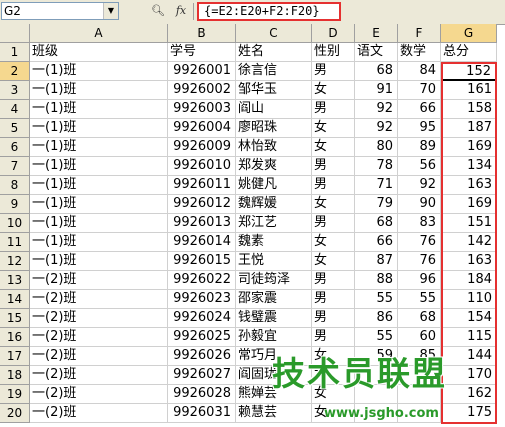  Describe the element at coordinates (376, 242) in the screenshot. I see `cell-e11: 66` at that location.